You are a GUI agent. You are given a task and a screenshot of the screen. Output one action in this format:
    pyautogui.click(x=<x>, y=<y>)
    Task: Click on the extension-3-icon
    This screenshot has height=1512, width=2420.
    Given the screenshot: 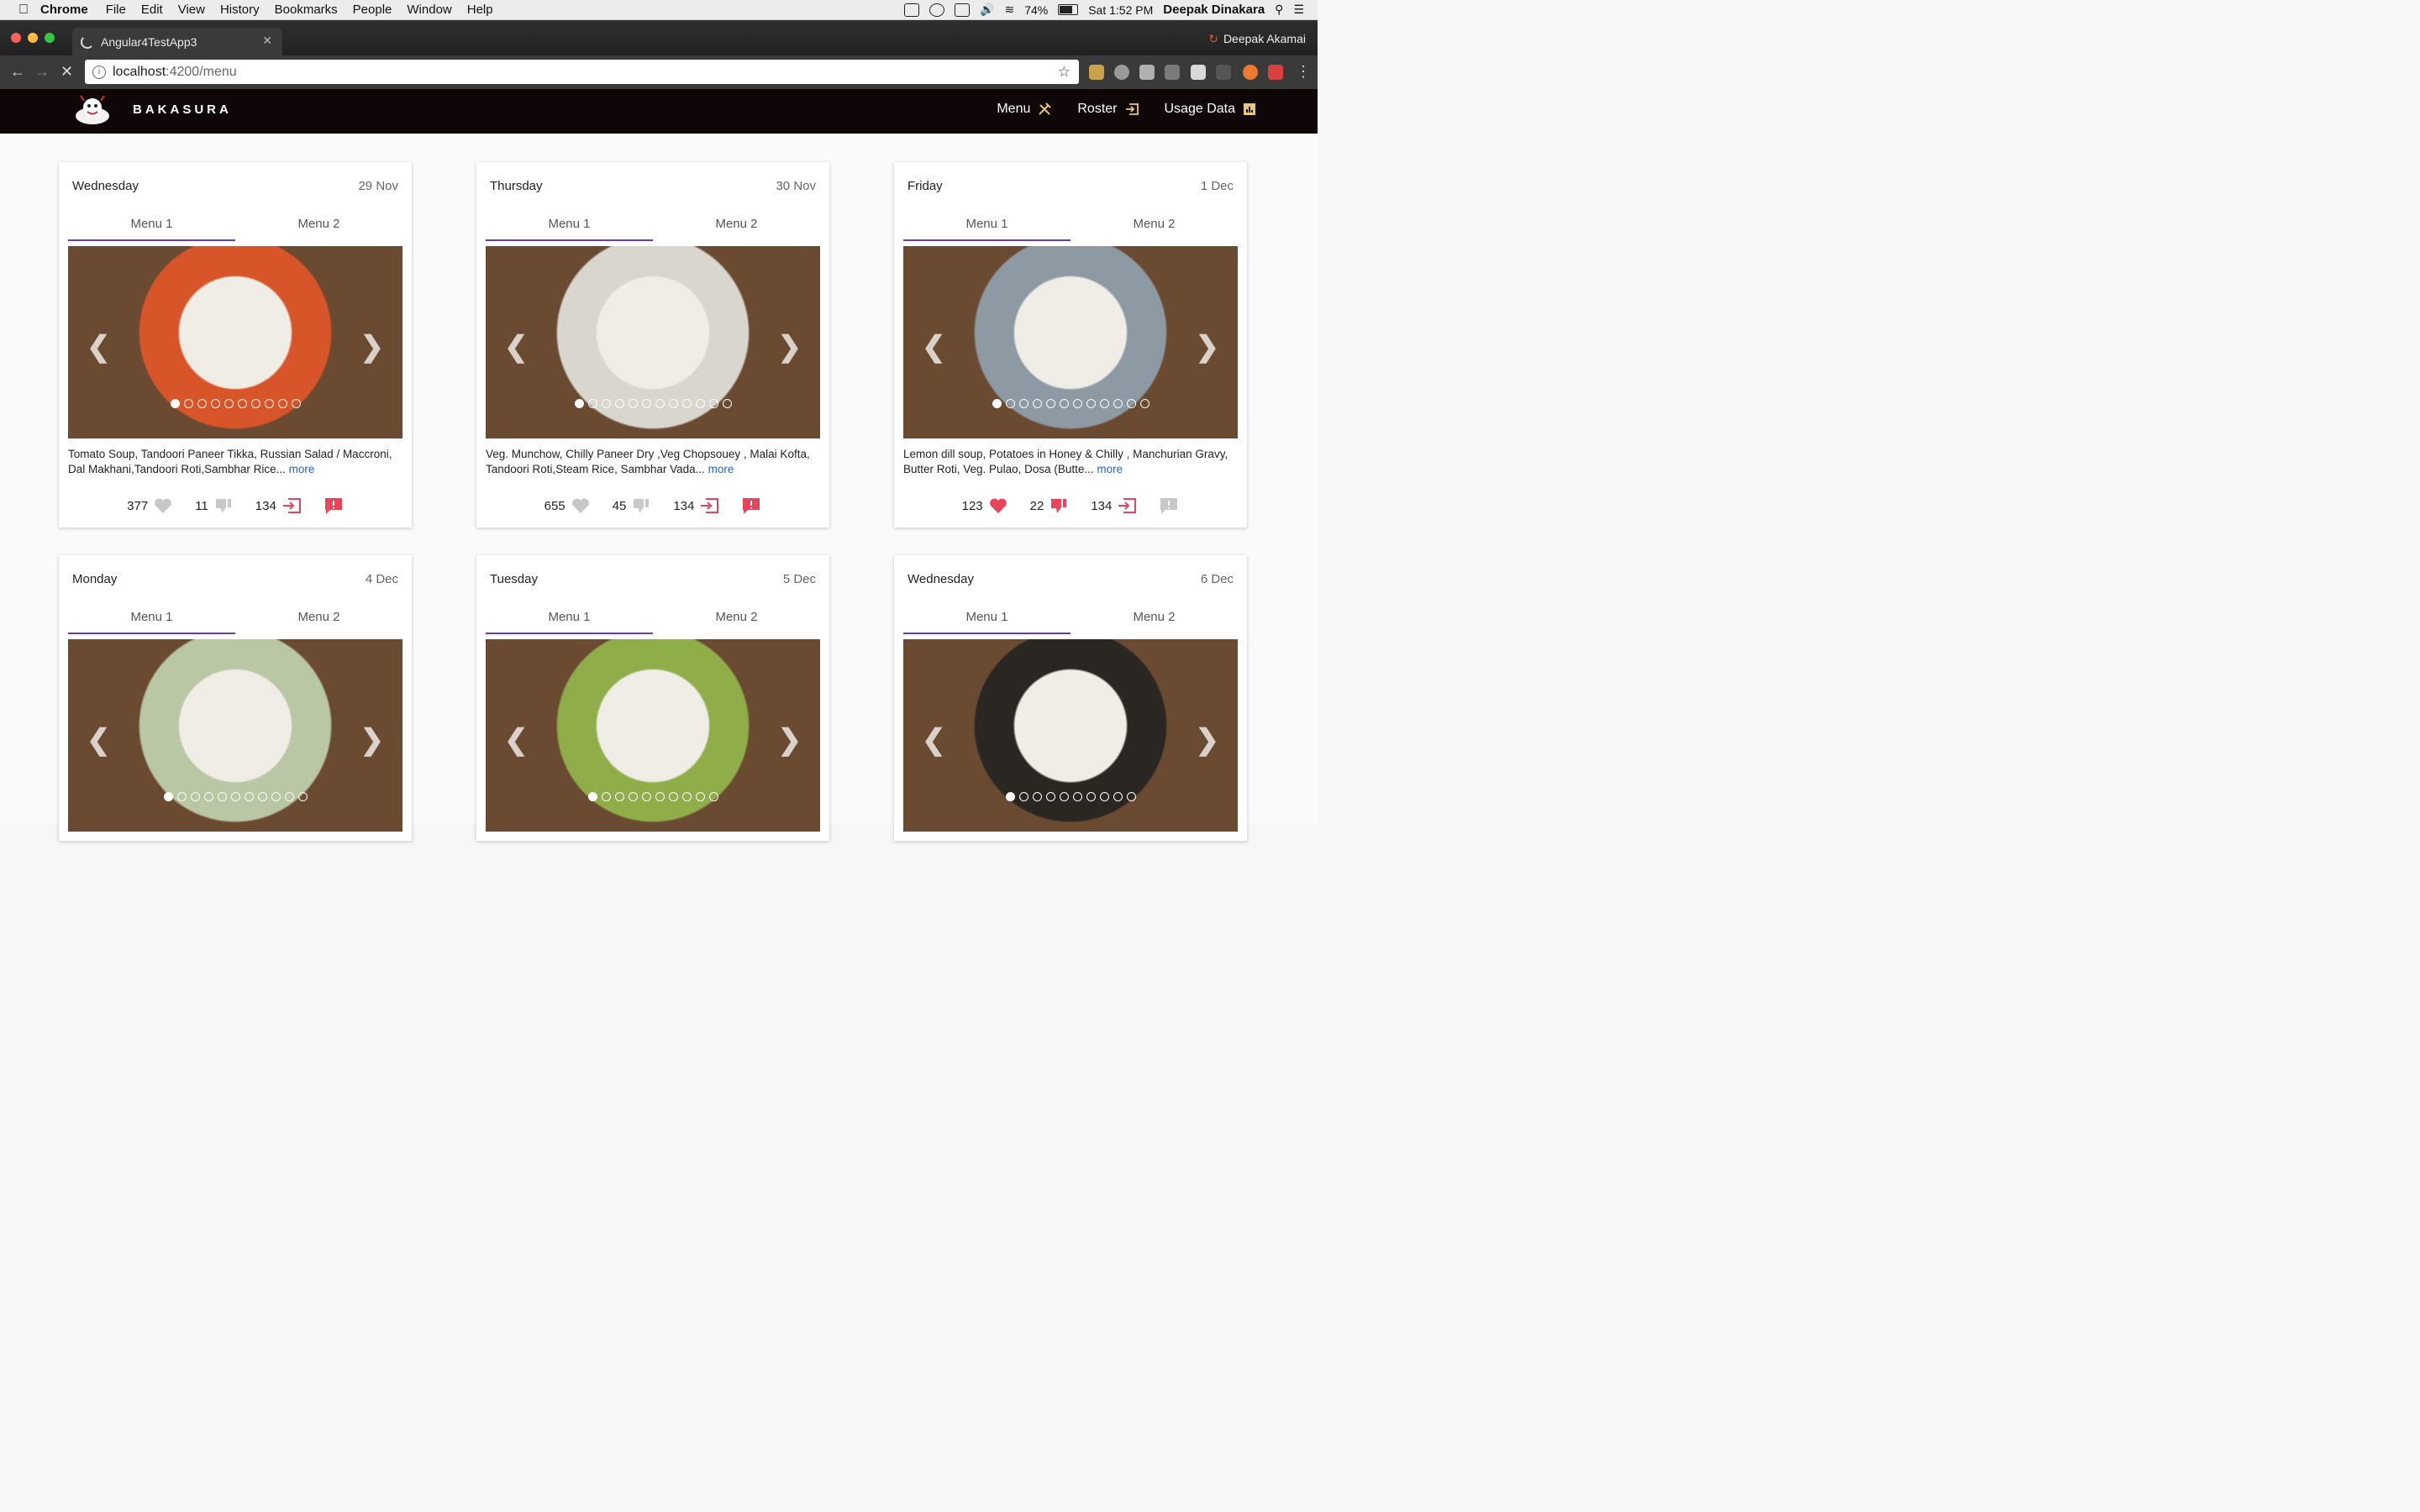 What is the action you would take?
    pyautogui.click(x=1147, y=72)
    